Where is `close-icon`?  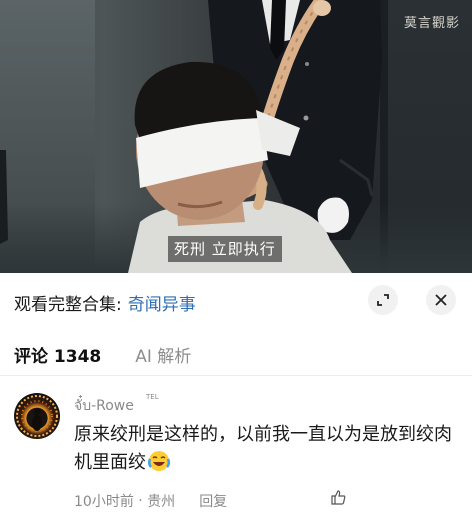 close-icon is located at coordinates (441, 300).